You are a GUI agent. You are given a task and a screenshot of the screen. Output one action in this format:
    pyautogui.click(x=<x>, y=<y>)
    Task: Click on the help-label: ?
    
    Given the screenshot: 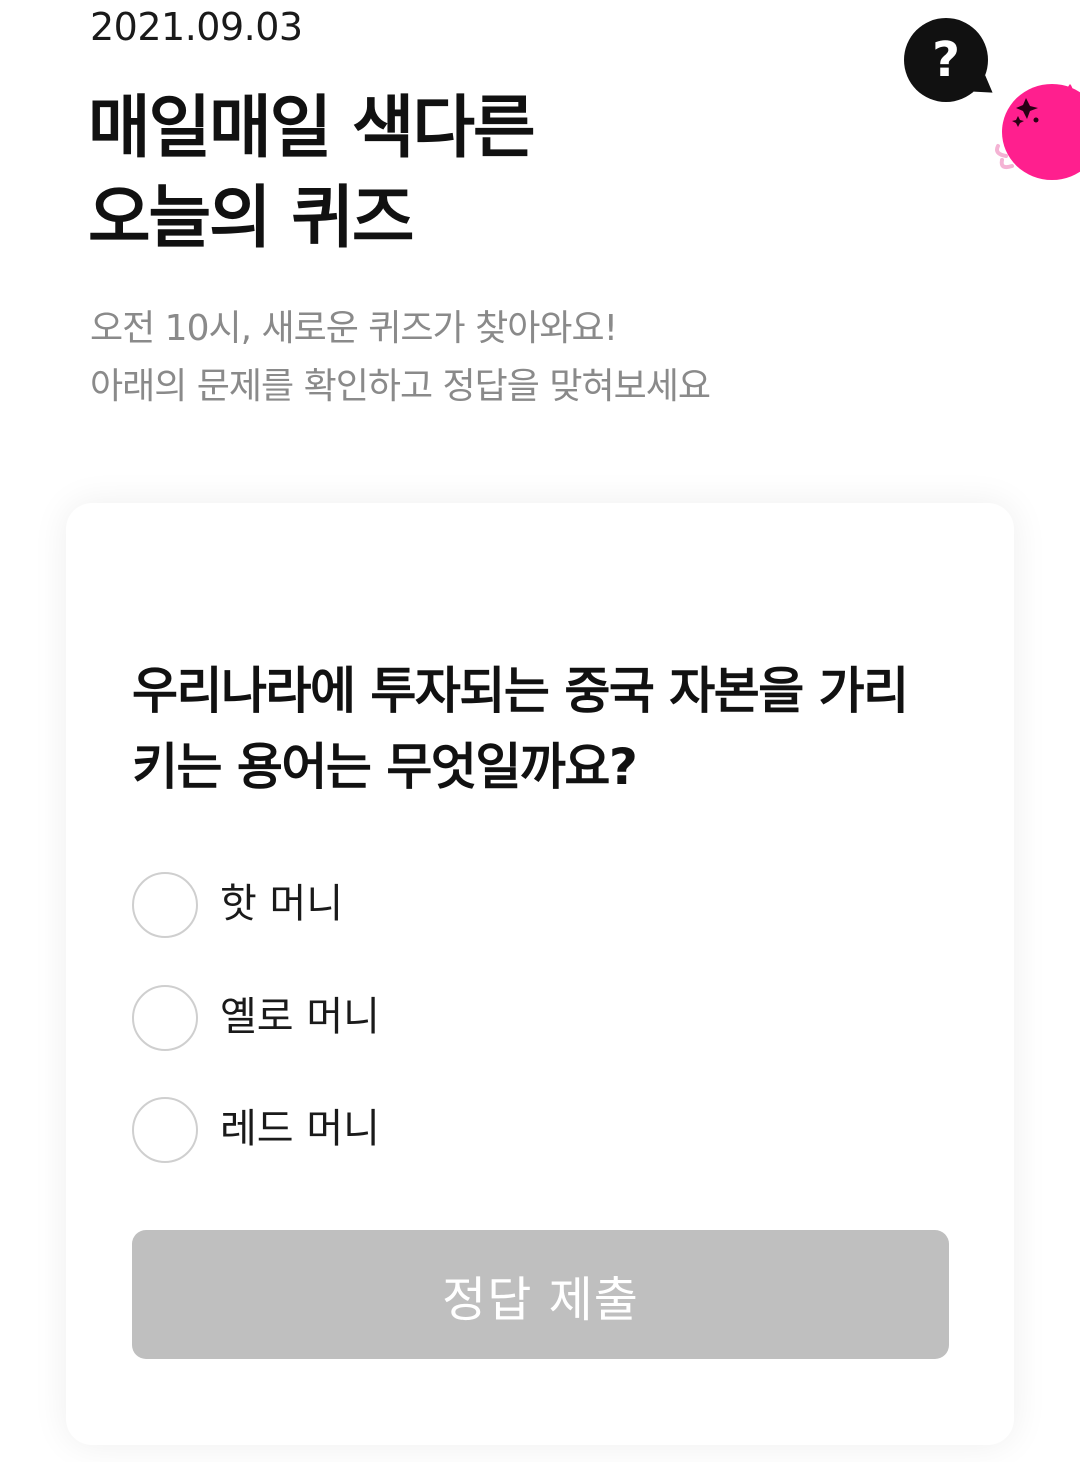 What is the action you would take?
    pyautogui.click(x=946, y=60)
    